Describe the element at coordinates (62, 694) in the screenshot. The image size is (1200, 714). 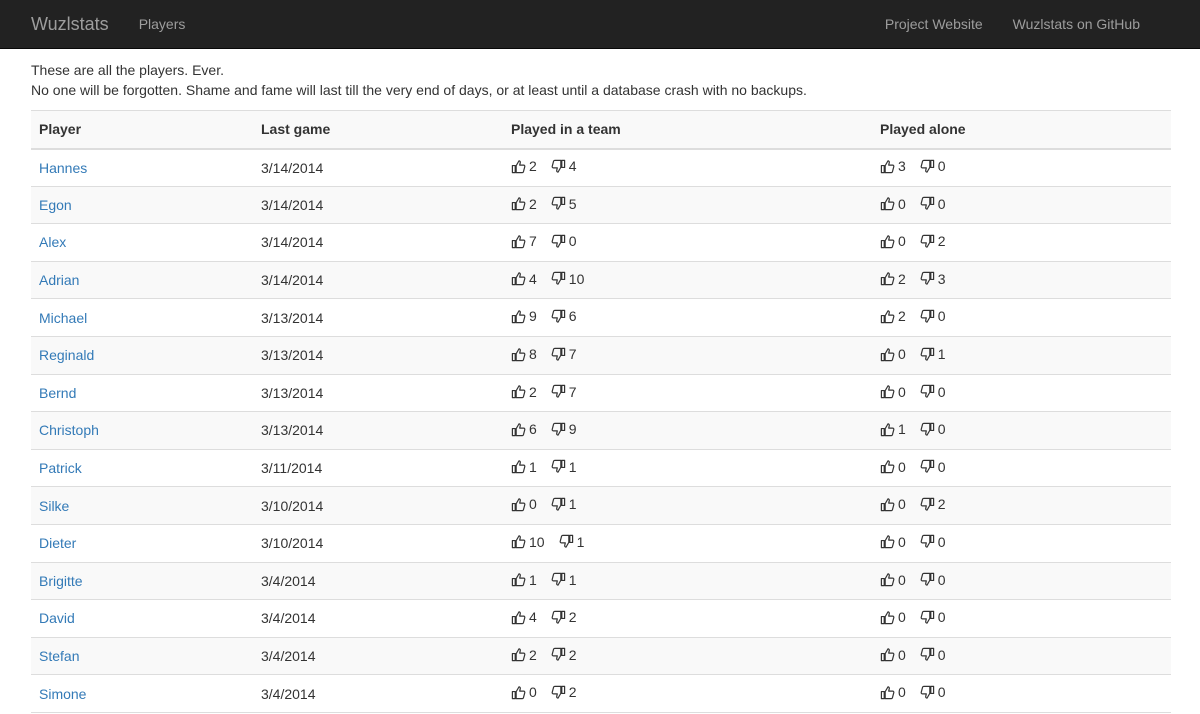
I see `player-link: Simone` at that location.